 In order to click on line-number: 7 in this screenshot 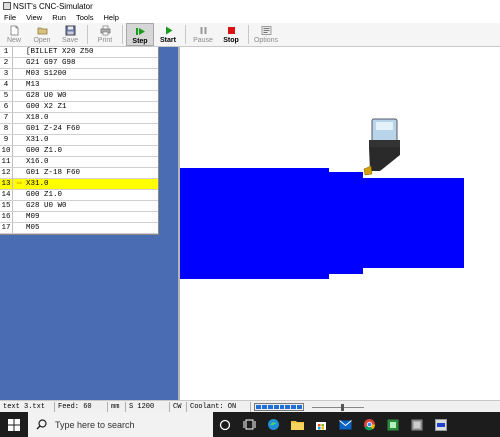, I will do `click(6, 118)`.